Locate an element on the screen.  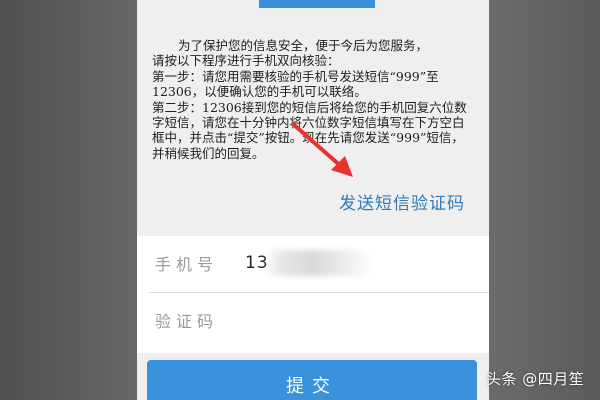
top-blue-strip is located at coordinates (317, 4).